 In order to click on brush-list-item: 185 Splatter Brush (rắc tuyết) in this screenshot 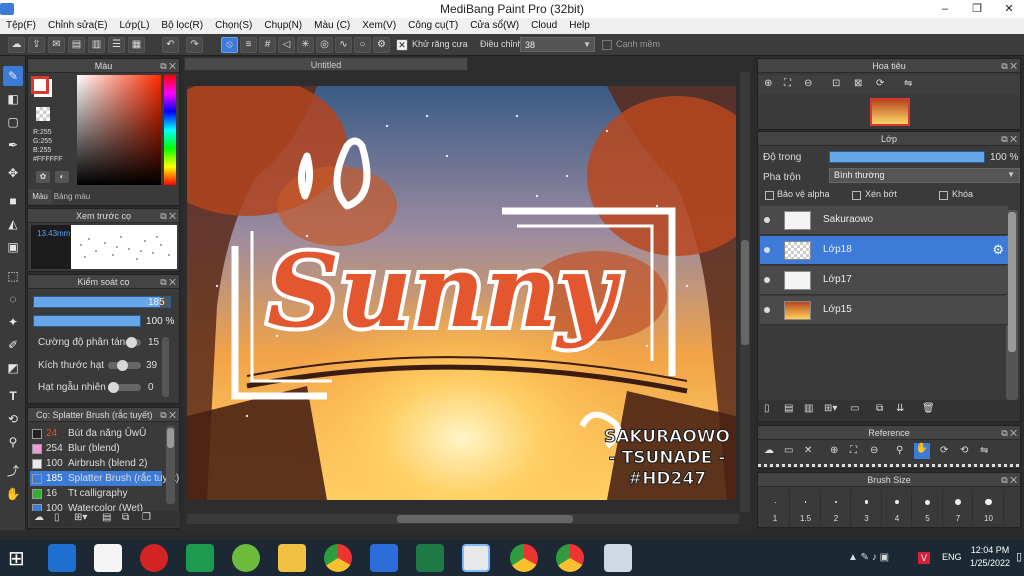, I will do `click(104, 478)`.